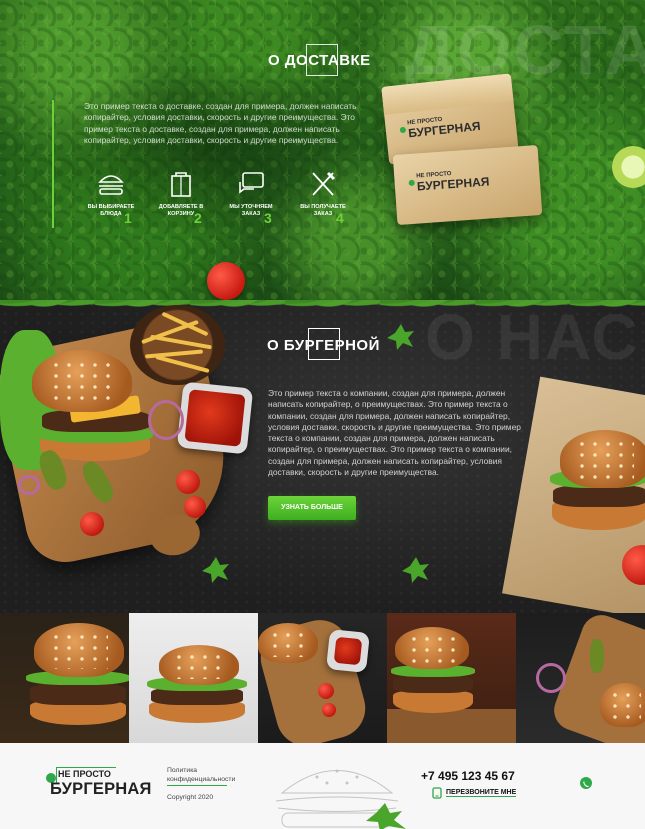 The height and width of the screenshot is (829, 645). Describe the element at coordinates (181, 184) in the screenshot. I see `bag-icon` at that location.